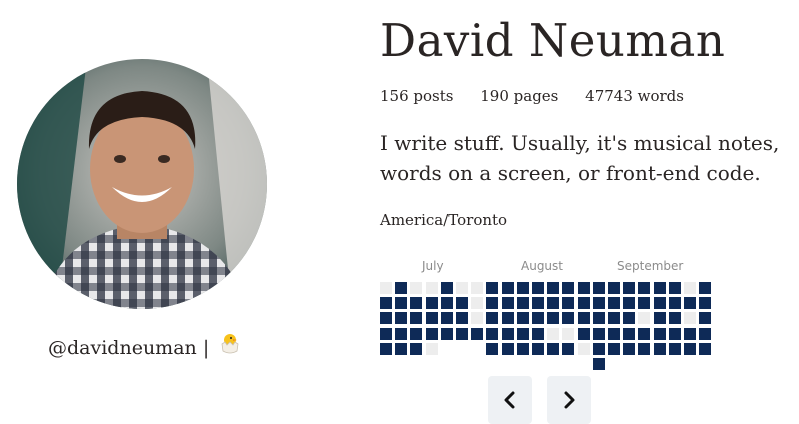 This screenshot has width=799, height=424. I want to click on month-label-september: September, so click(650, 266).